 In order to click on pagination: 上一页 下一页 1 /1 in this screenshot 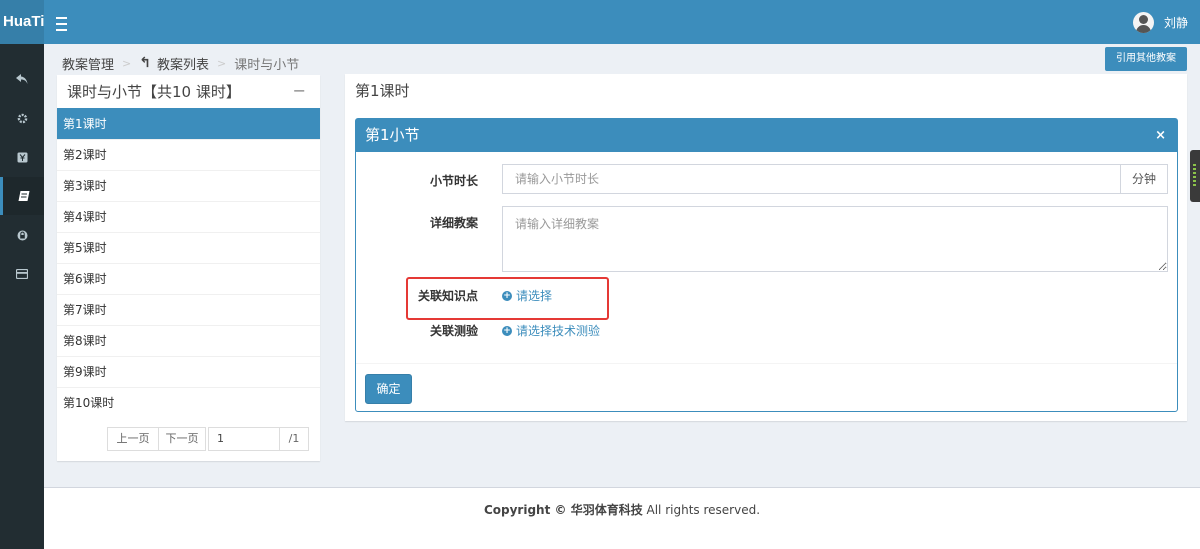, I will do `click(208, 439)`.